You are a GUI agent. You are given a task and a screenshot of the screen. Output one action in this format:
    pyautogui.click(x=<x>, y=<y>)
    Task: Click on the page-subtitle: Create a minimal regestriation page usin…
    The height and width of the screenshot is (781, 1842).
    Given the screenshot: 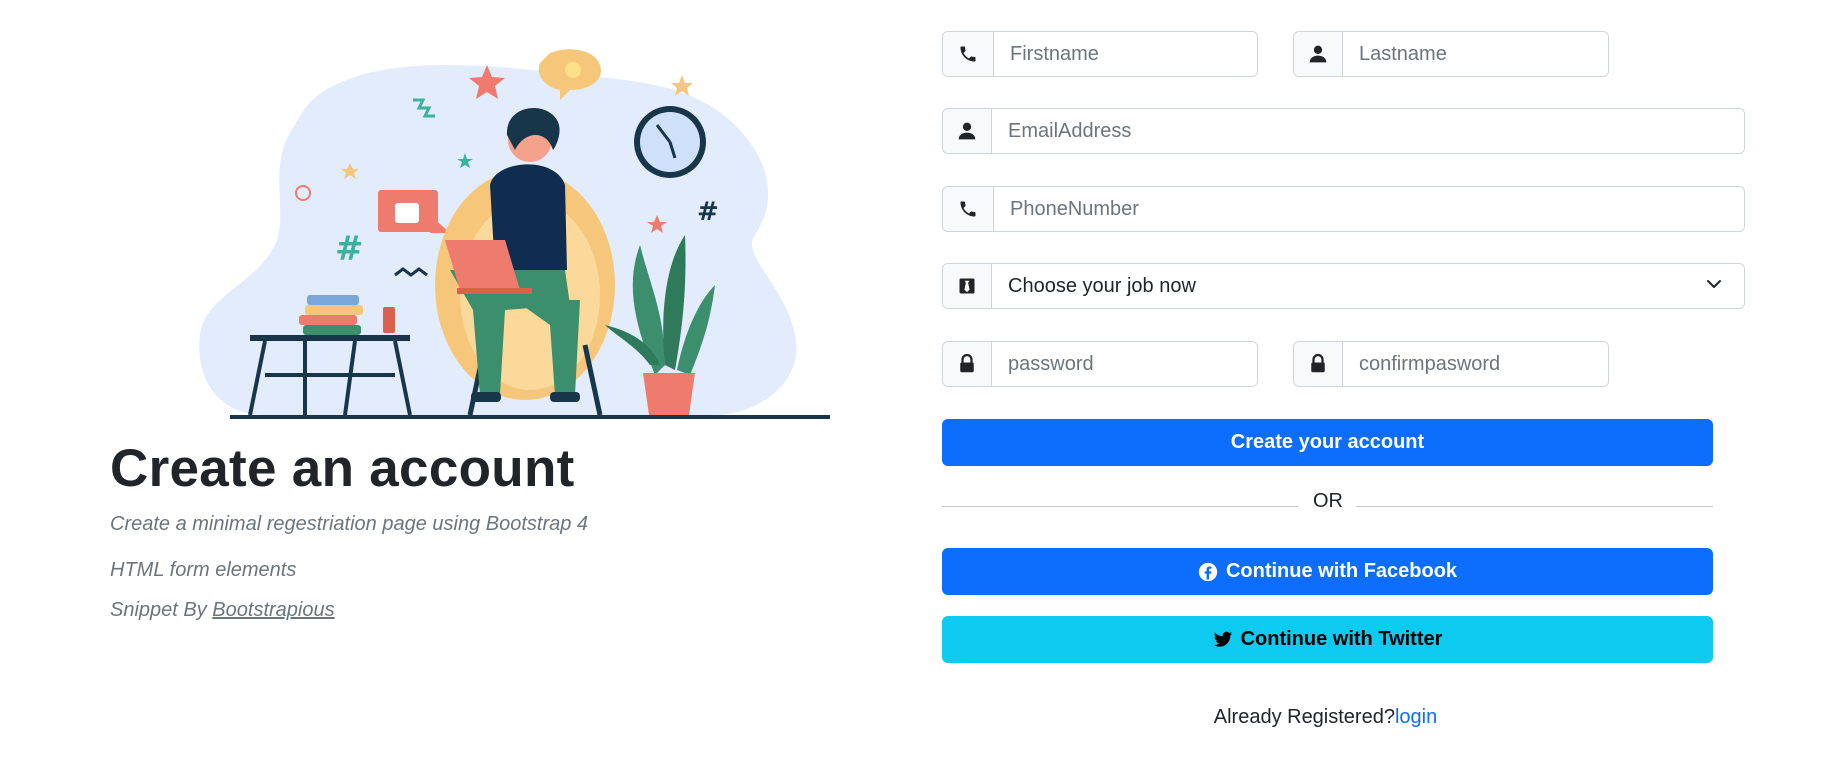 What is the action you would take?
    pyautogui.click(x=349, y=524)
    